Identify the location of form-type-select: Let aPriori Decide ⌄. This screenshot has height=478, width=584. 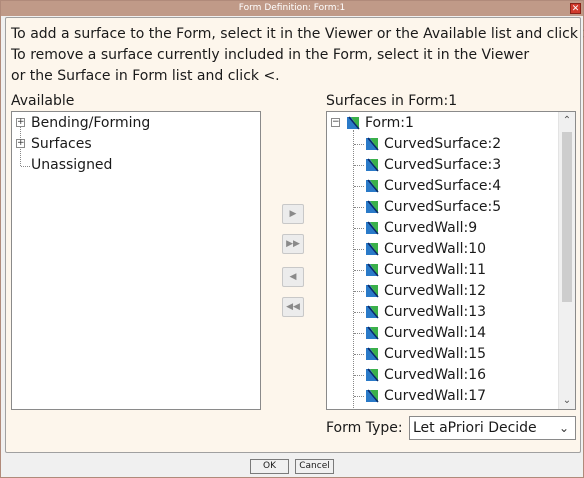
(492, 428).